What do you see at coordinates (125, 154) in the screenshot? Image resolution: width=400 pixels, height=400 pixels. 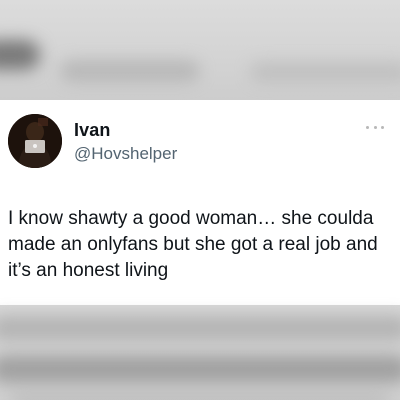 I see `author-handle: @Hovshelper` at bounding box center [125, 154].